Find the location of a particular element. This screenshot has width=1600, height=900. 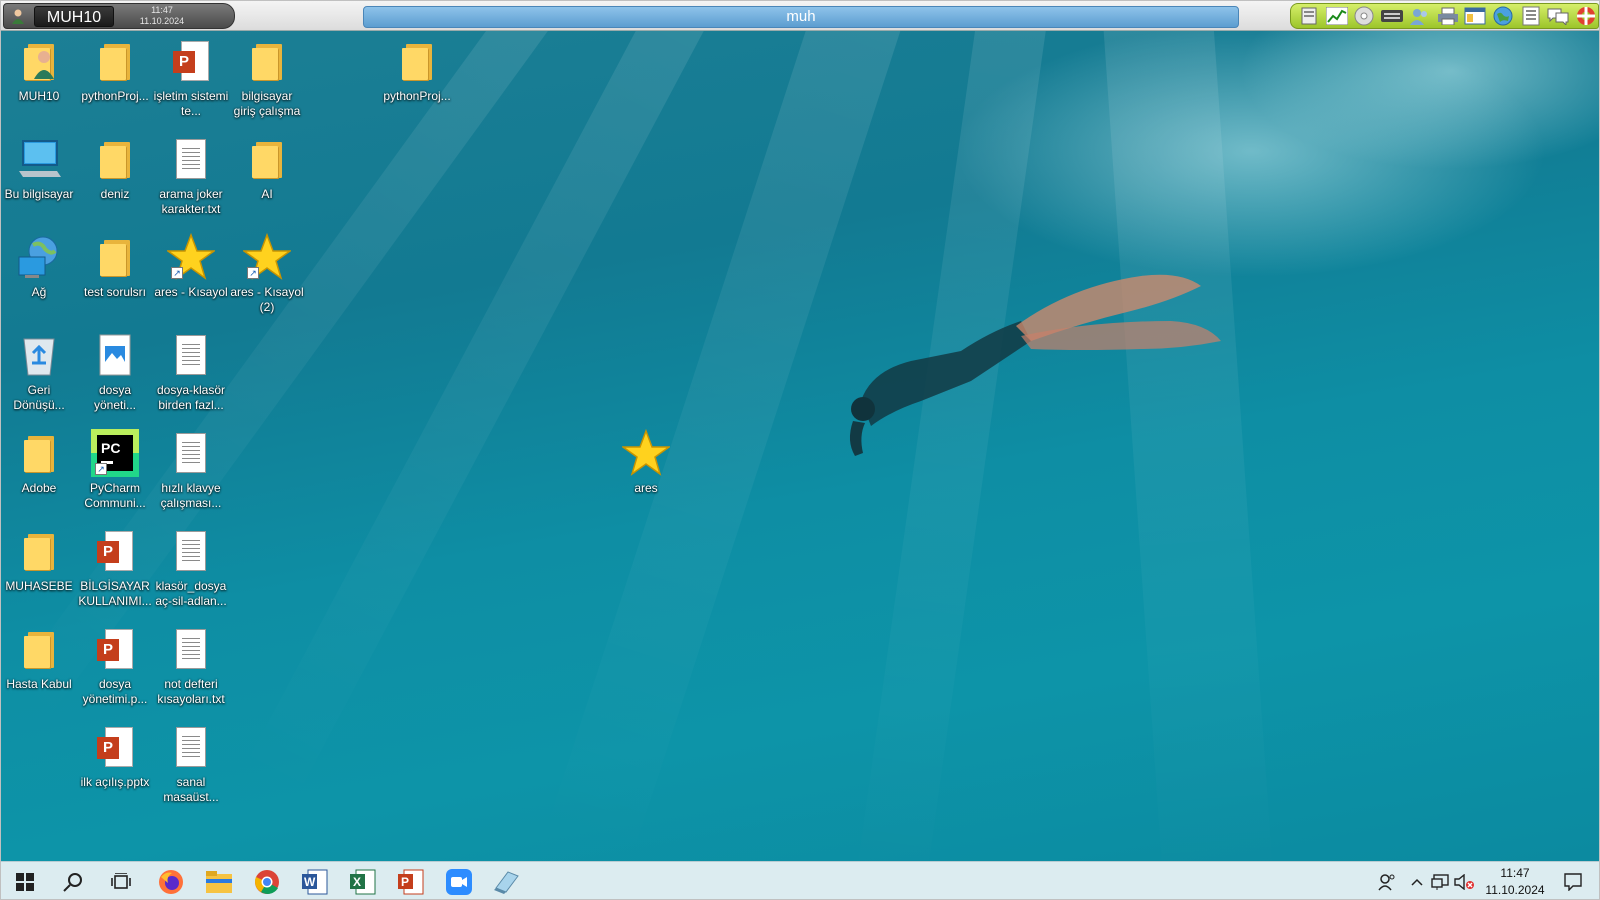

excel-button: X is located at coordinates (363, 880).